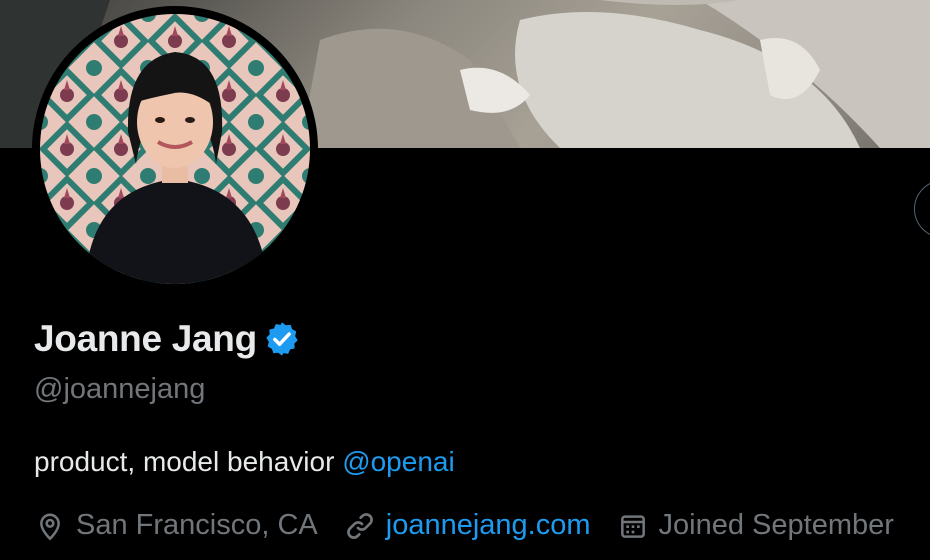  I want to click on website-link: joannejang.com, so click(488, 525).